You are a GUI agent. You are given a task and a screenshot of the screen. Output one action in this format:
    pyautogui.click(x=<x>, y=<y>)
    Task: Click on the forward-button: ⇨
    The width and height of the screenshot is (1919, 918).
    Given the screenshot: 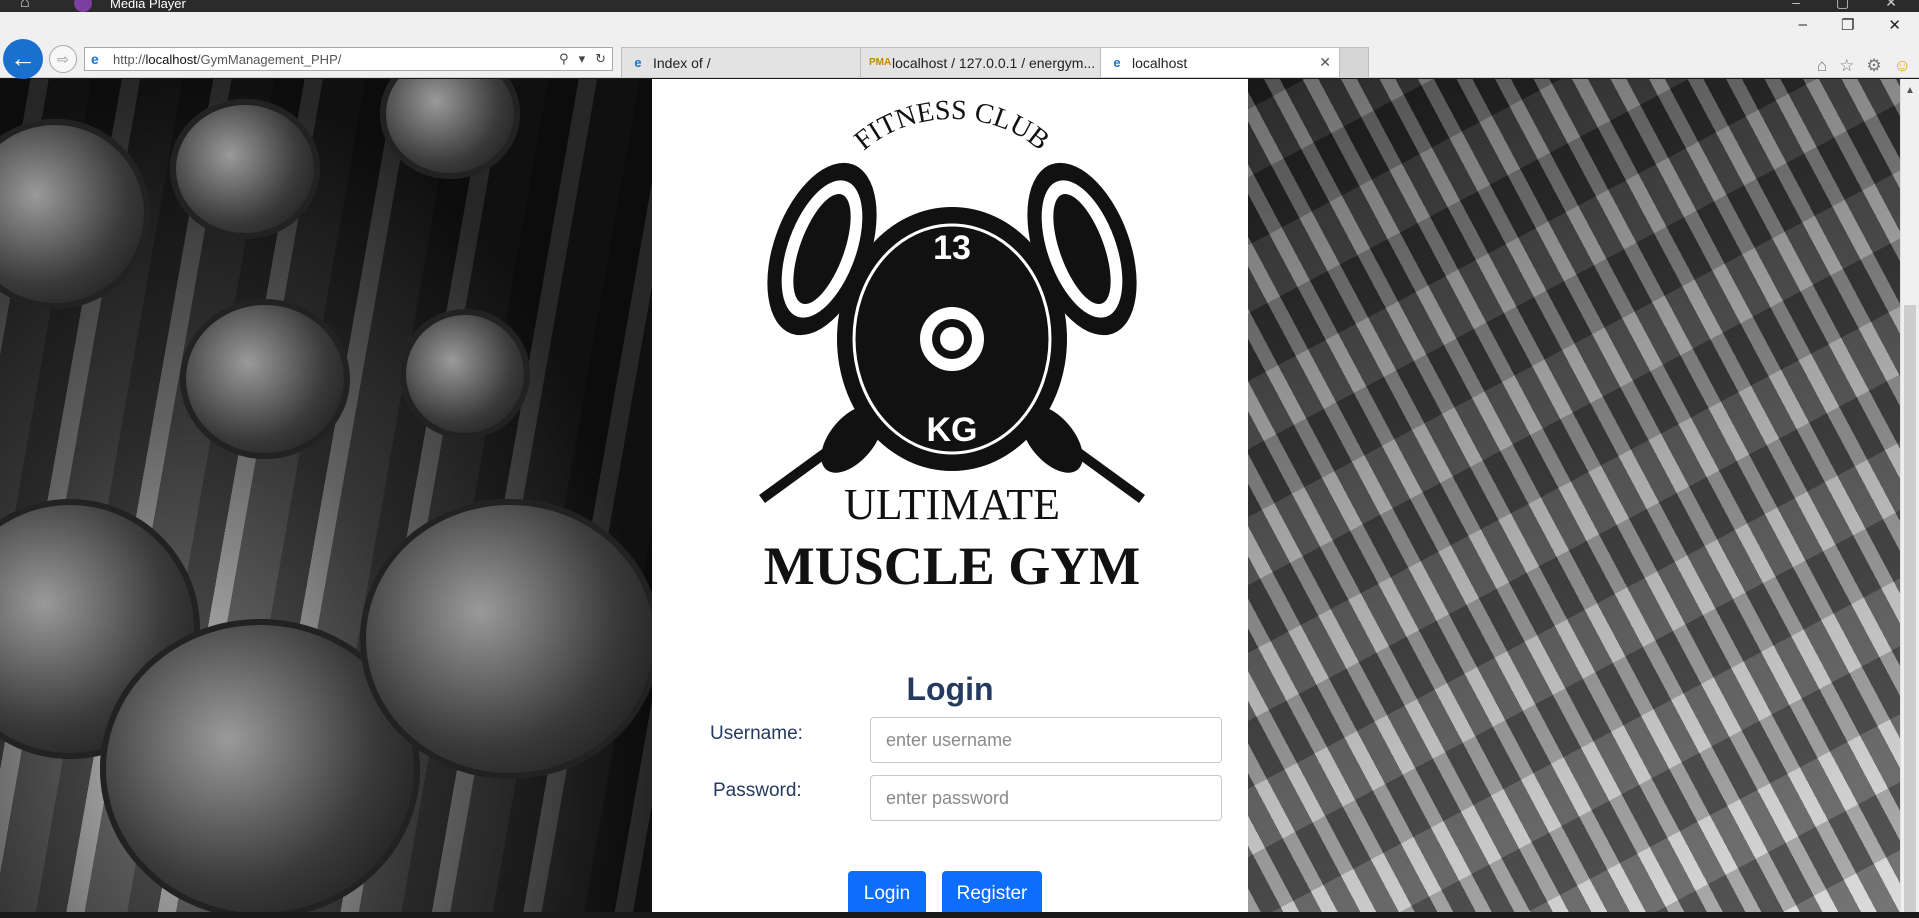 What is the action you would take?
    pyautogui.click(x=63, y=59)
    